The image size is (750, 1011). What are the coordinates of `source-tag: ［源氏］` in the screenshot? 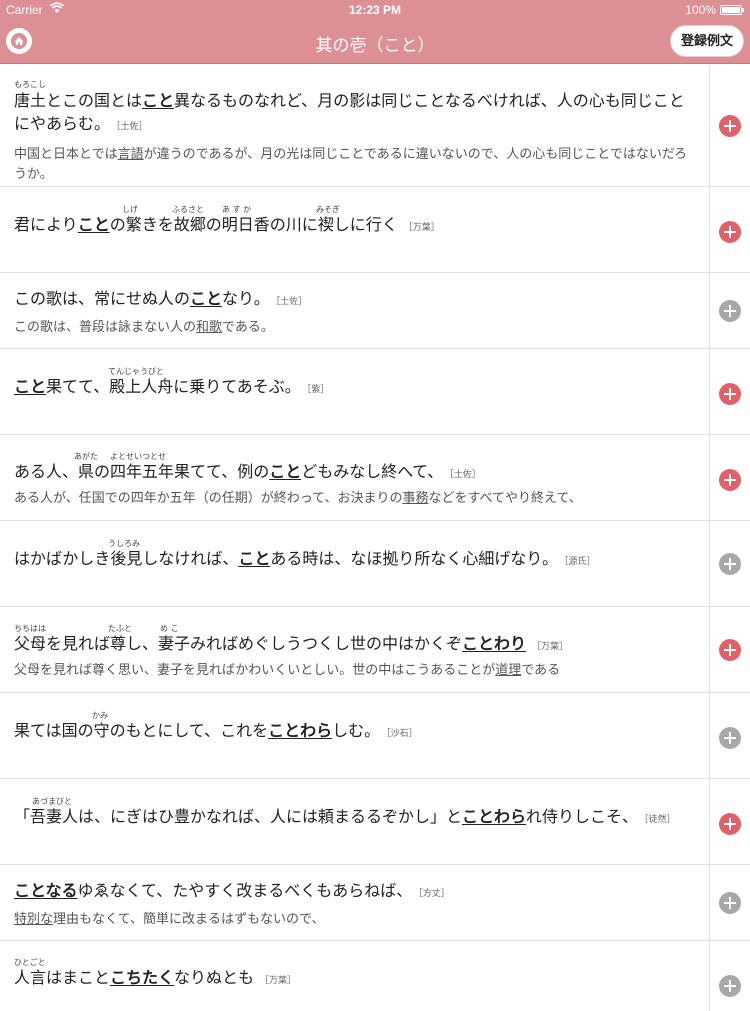 It's located at (580, 562).